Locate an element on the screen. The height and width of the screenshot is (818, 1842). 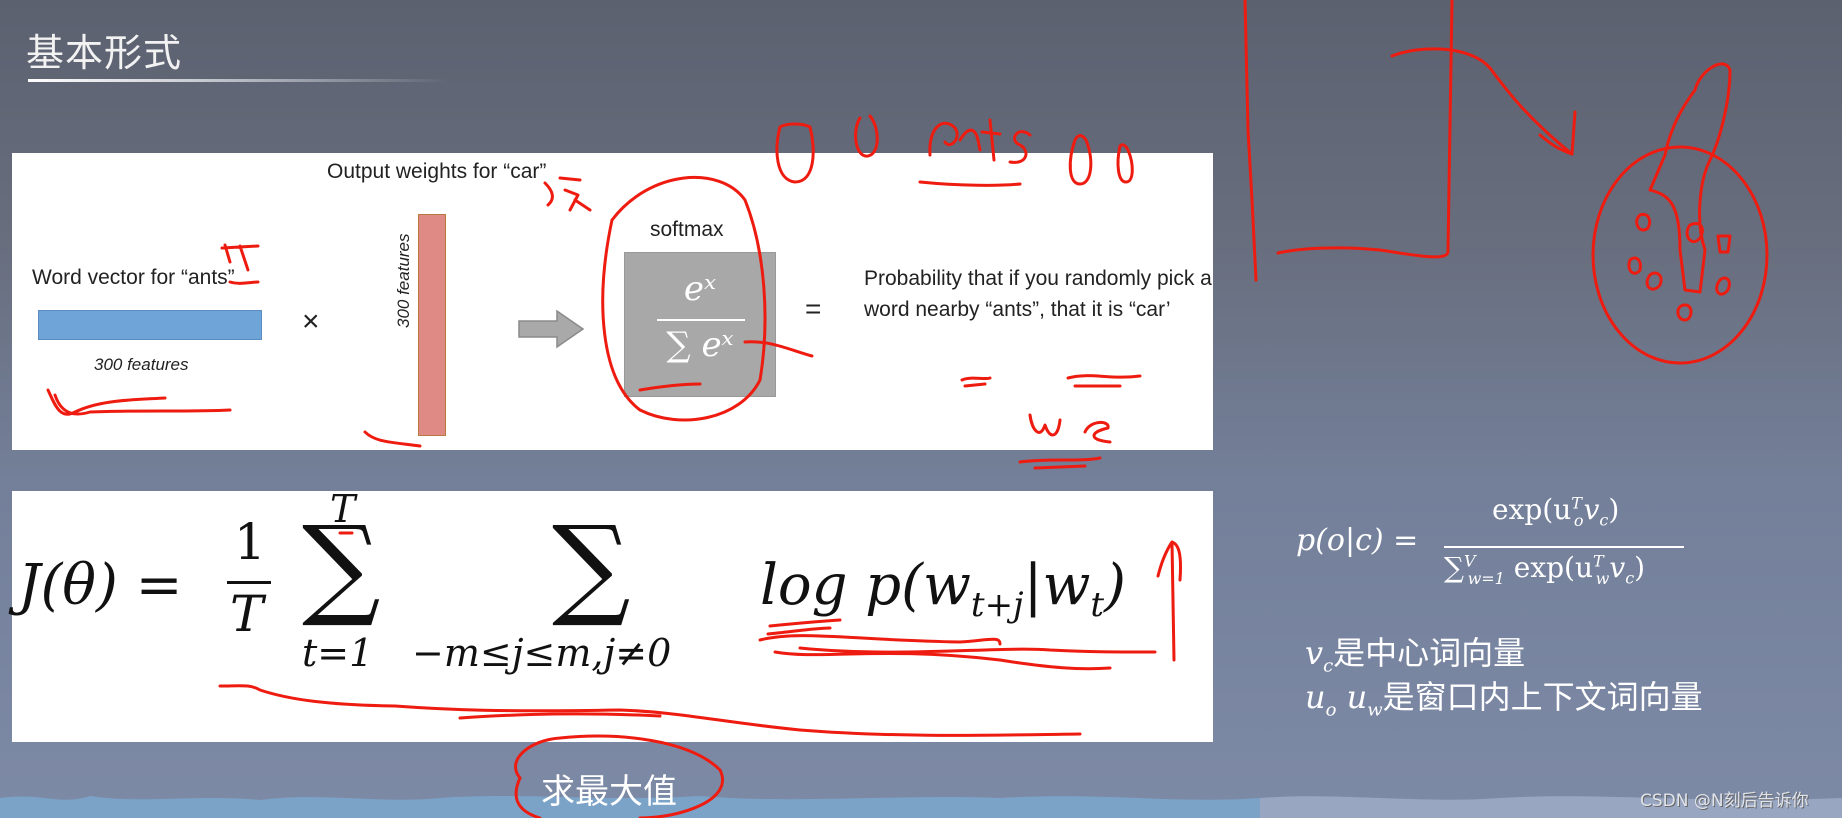
sum2-lower: −m≤j≤m,j≠0 is located at coordinates (542, 653).